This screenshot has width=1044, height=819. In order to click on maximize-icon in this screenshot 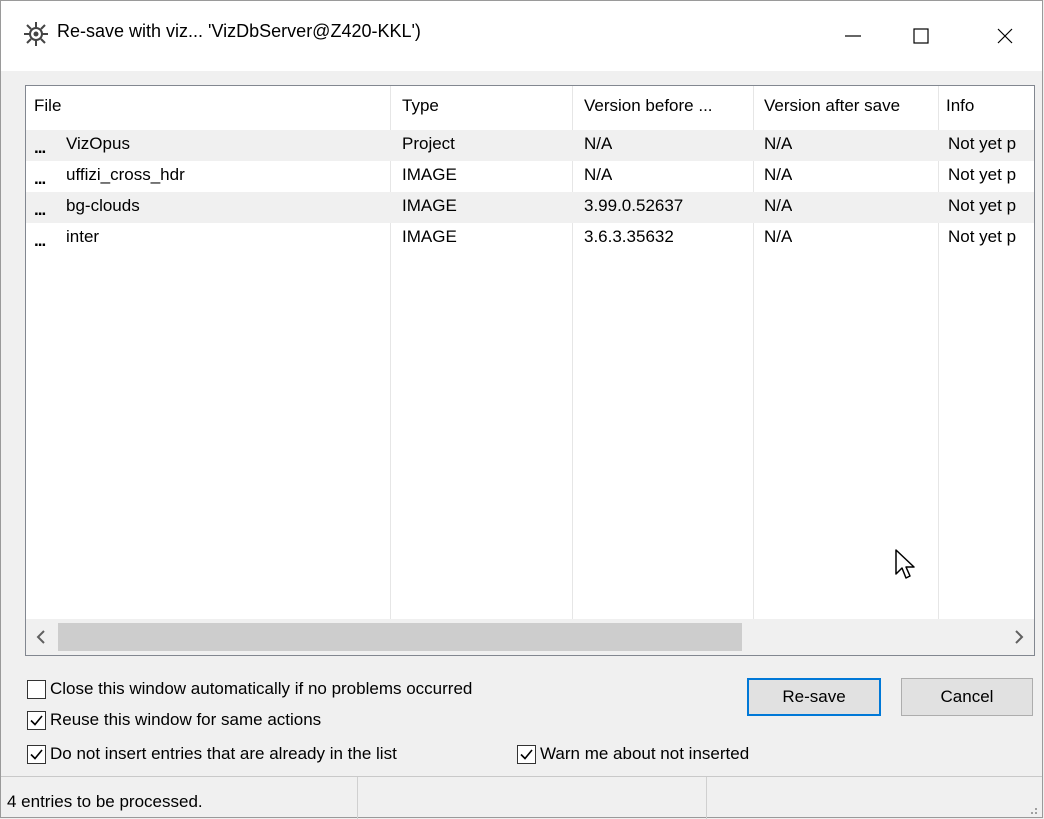, I will do `click(921, 36)`.